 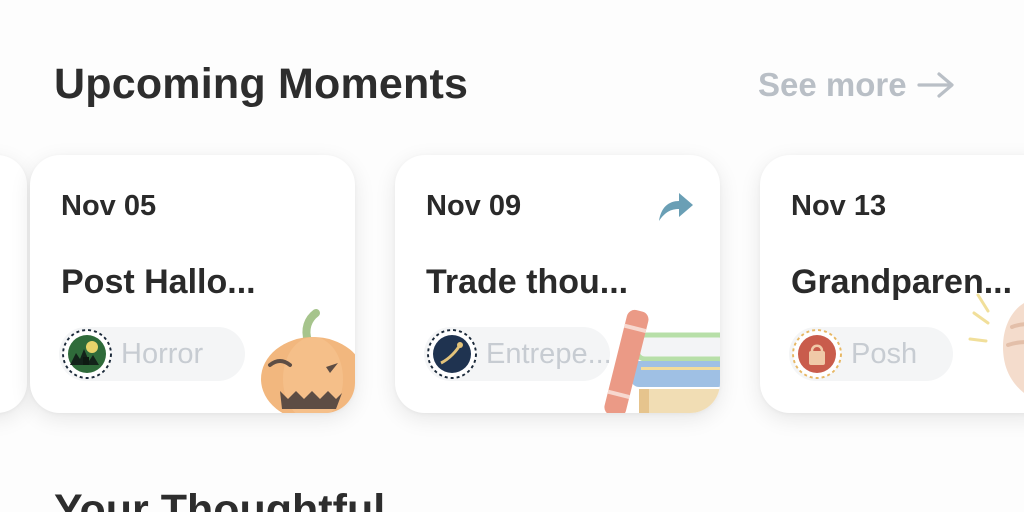 I want to click on pumpkin-icon, so click(x=308, y=361).